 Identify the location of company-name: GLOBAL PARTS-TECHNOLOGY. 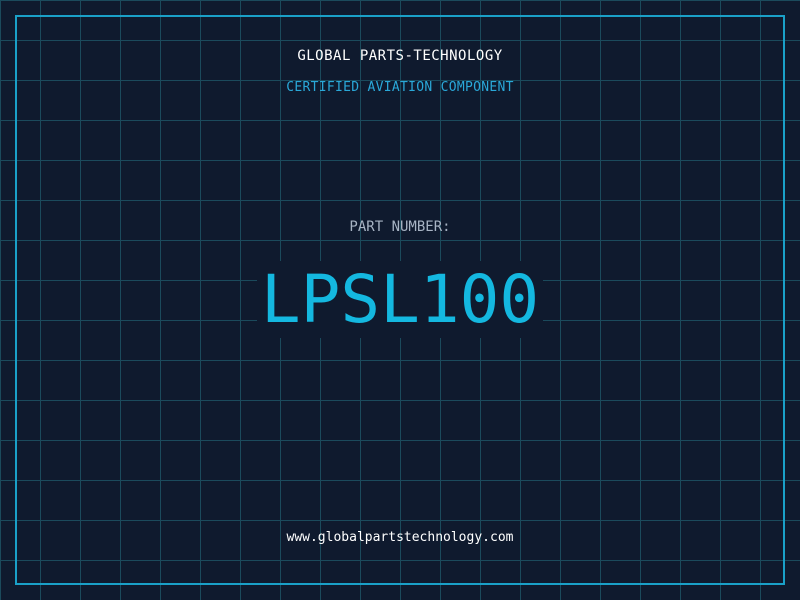
(400, 56).